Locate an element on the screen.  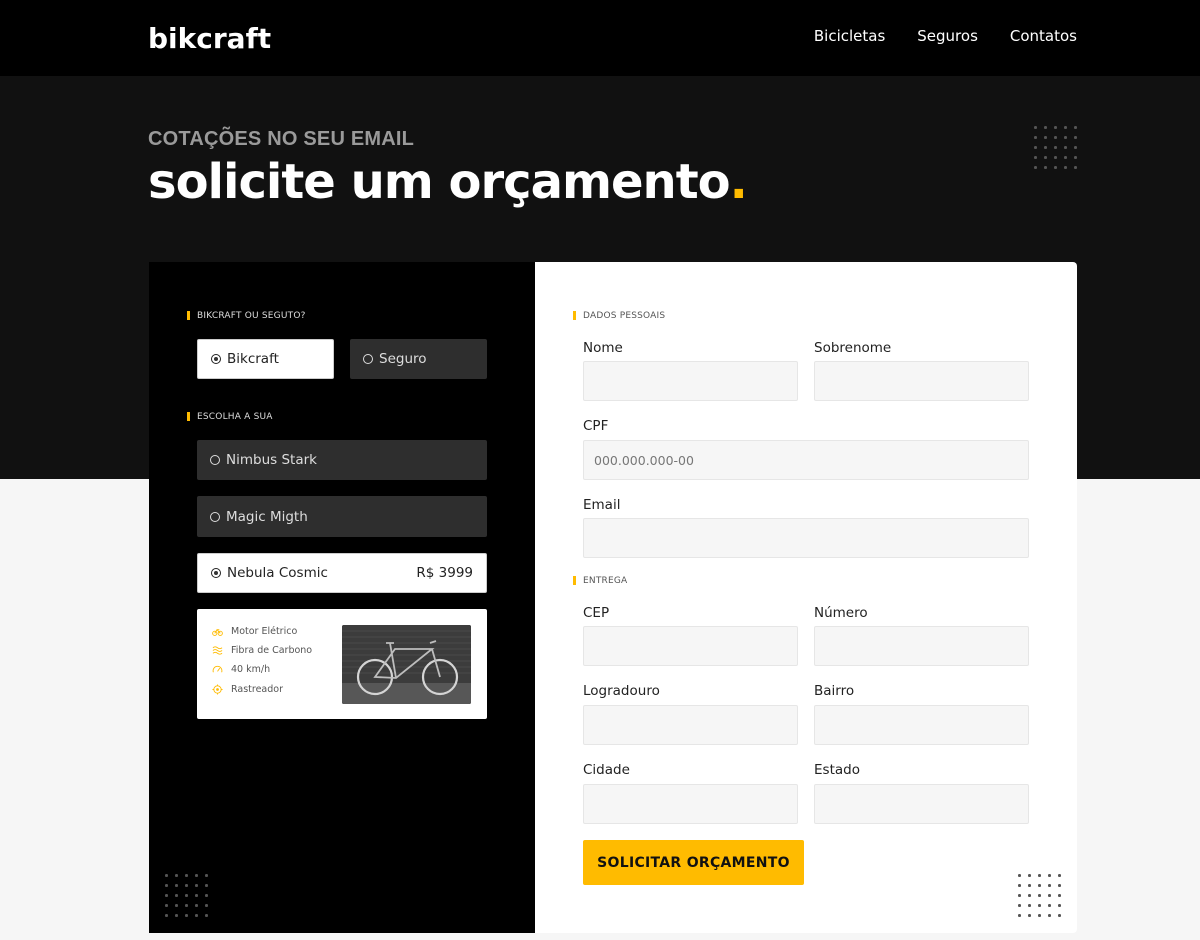
nav-link-bicicletas: Bicicletas is located at coordinates (849, 36).